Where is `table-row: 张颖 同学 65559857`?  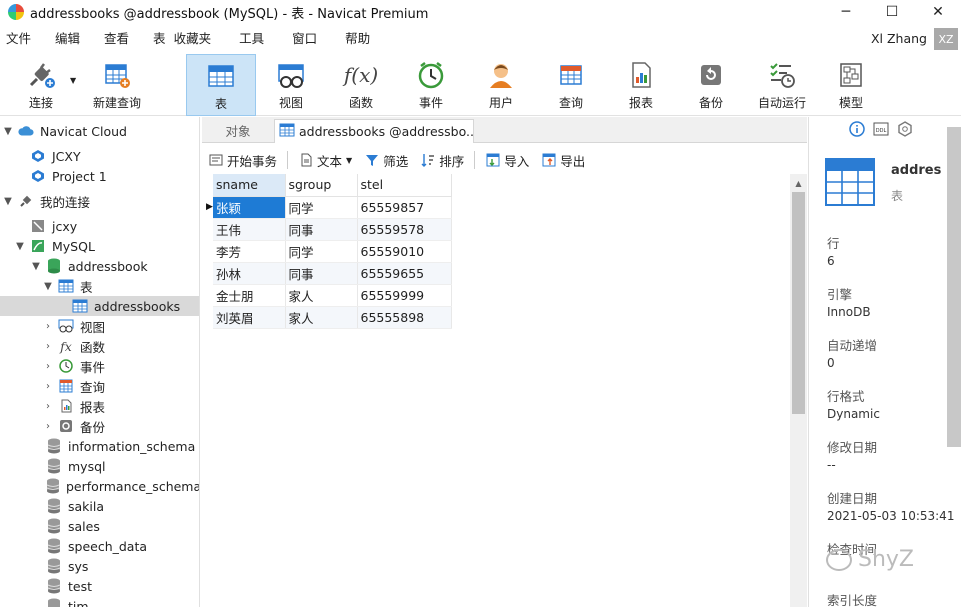
table-row: 张颖 同学 65559857 is located at coordinates (332, 207).